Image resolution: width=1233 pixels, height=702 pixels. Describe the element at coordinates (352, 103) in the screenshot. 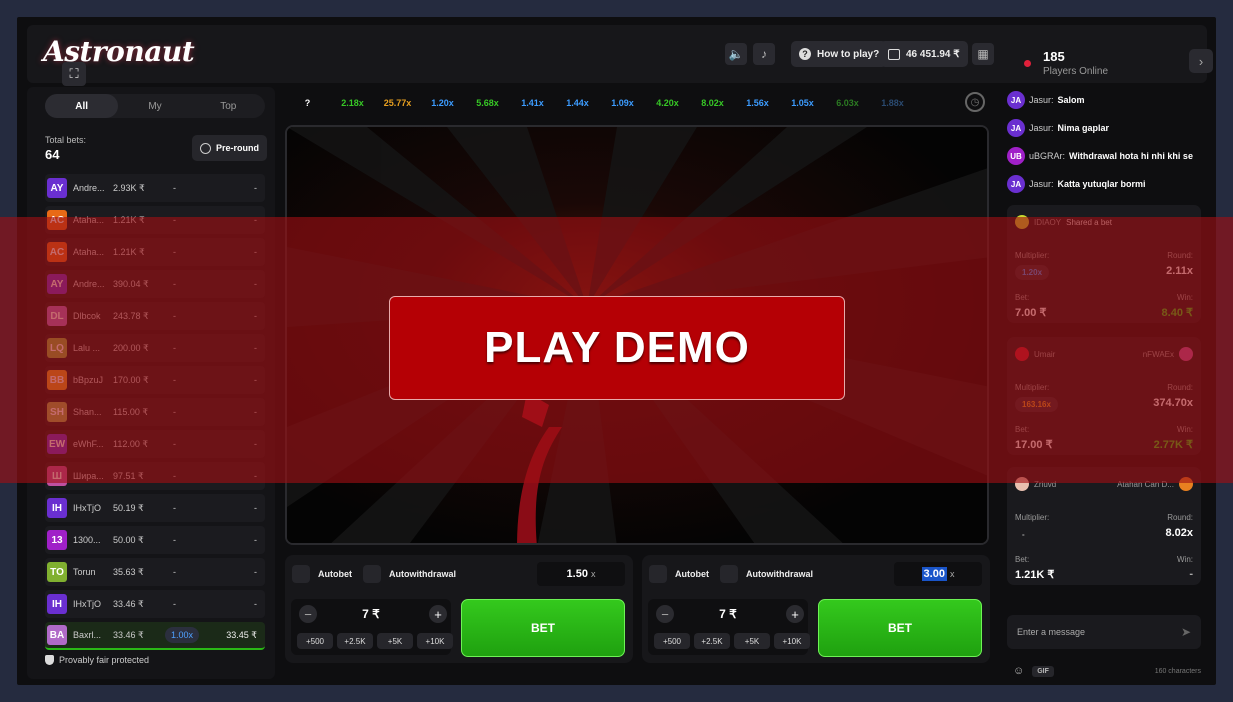

I see `history-multiplier: 2.18x` at that location.